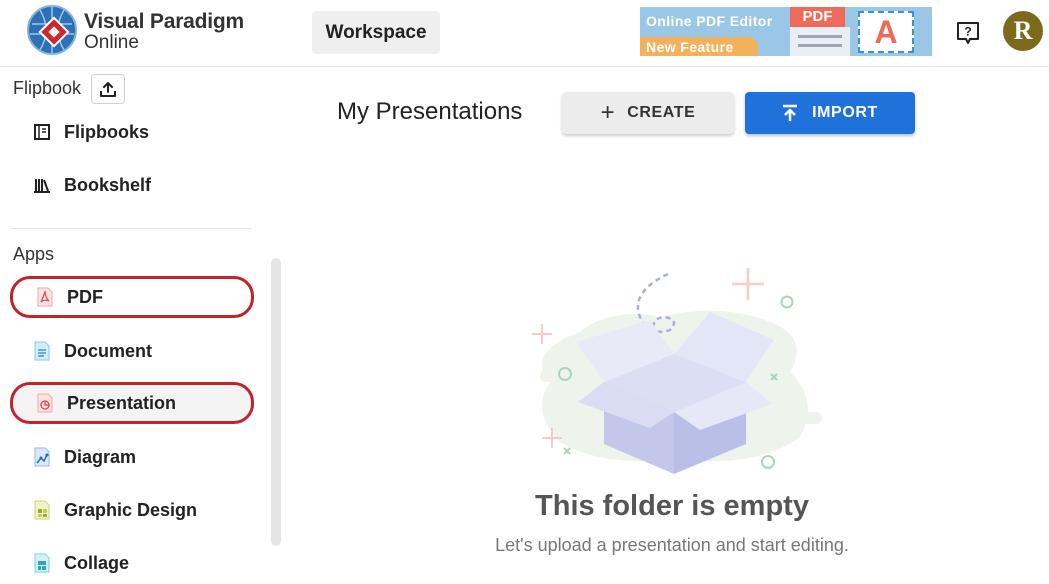 The height and width of the screenshot is (584, 1049). What do you see at coordinates (672, 506) in the screenshot?
I see `empty-state-title: This folder is empty` at bounding box center [672, 506].